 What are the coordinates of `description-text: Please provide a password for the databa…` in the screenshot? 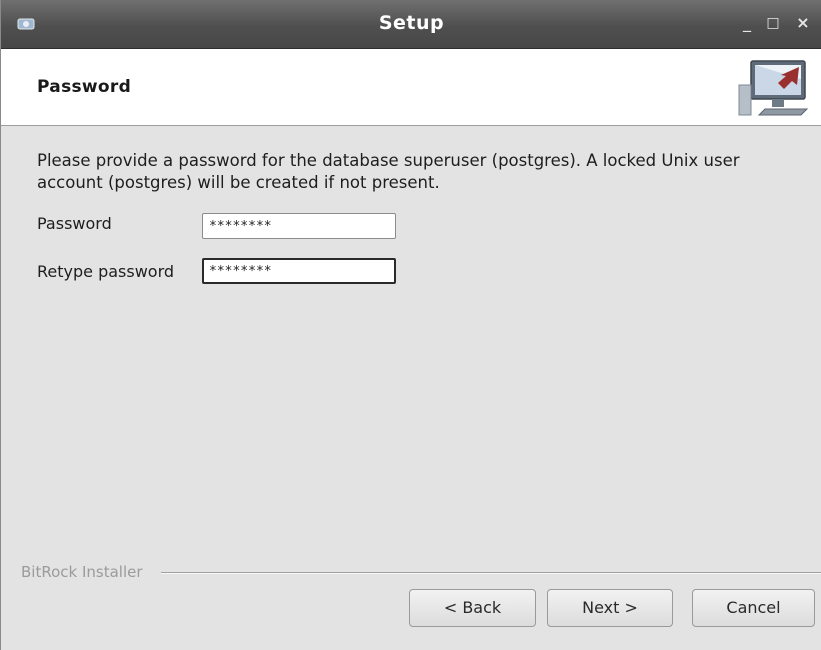 It's located at (388, 171).